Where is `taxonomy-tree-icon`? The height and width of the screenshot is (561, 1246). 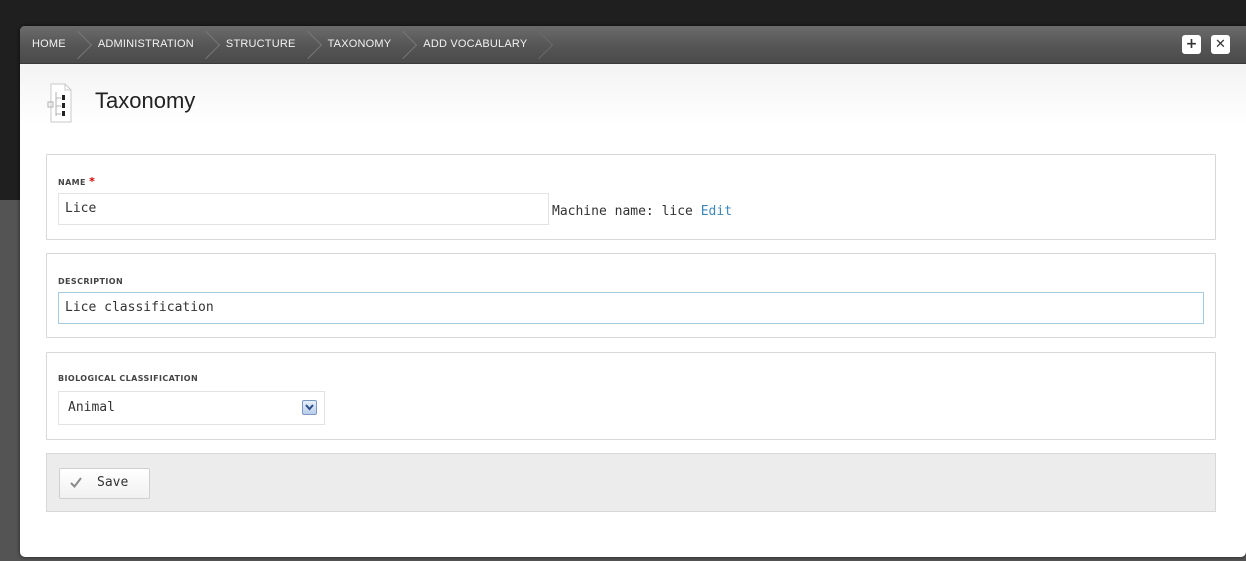 taxonomy-tree-icon is located at coordinates (59, 103).